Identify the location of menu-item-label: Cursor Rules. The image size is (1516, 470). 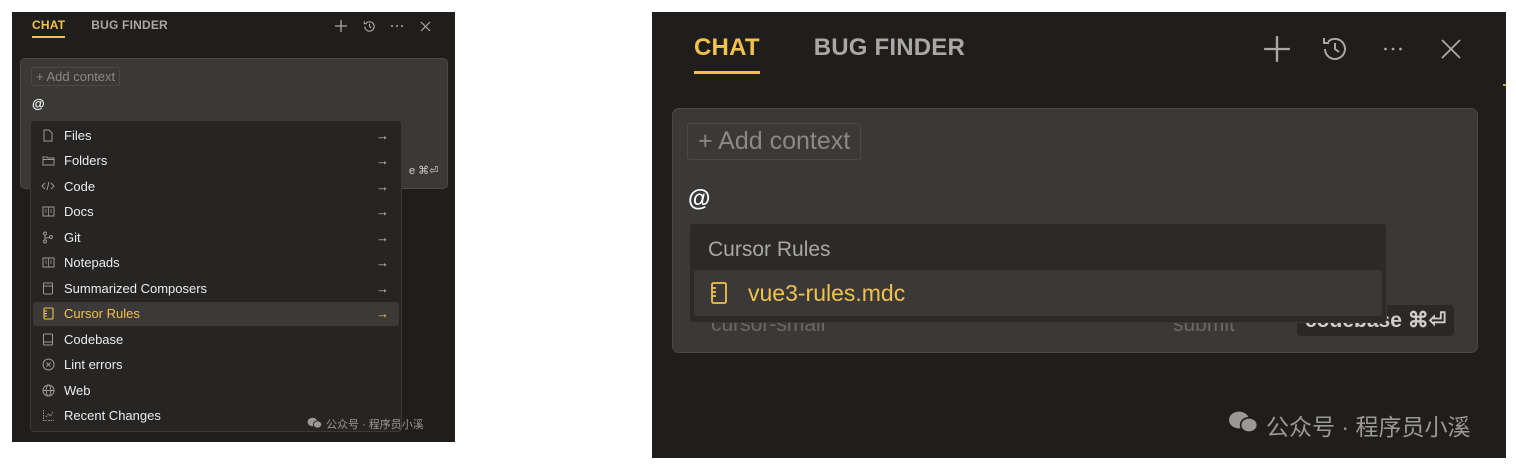
(102, 313).